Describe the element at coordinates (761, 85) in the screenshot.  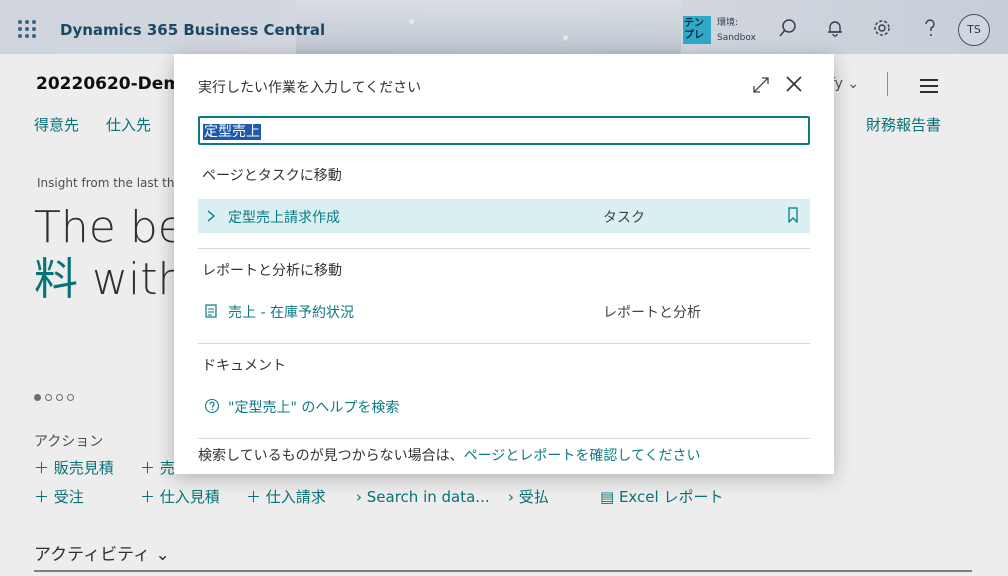
I see `expand-icon` at that location.